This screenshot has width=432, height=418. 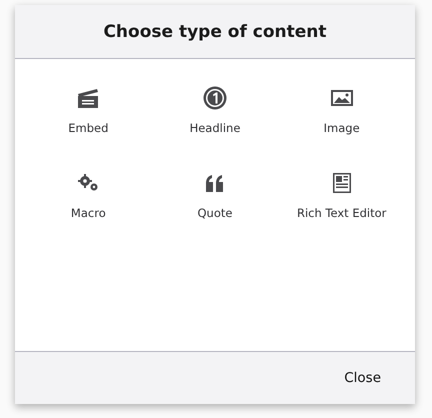 What do you see at coordinates (342, 123) in the screenshot?
I see `content-type-option: Image` at bounding box center [342, 123].